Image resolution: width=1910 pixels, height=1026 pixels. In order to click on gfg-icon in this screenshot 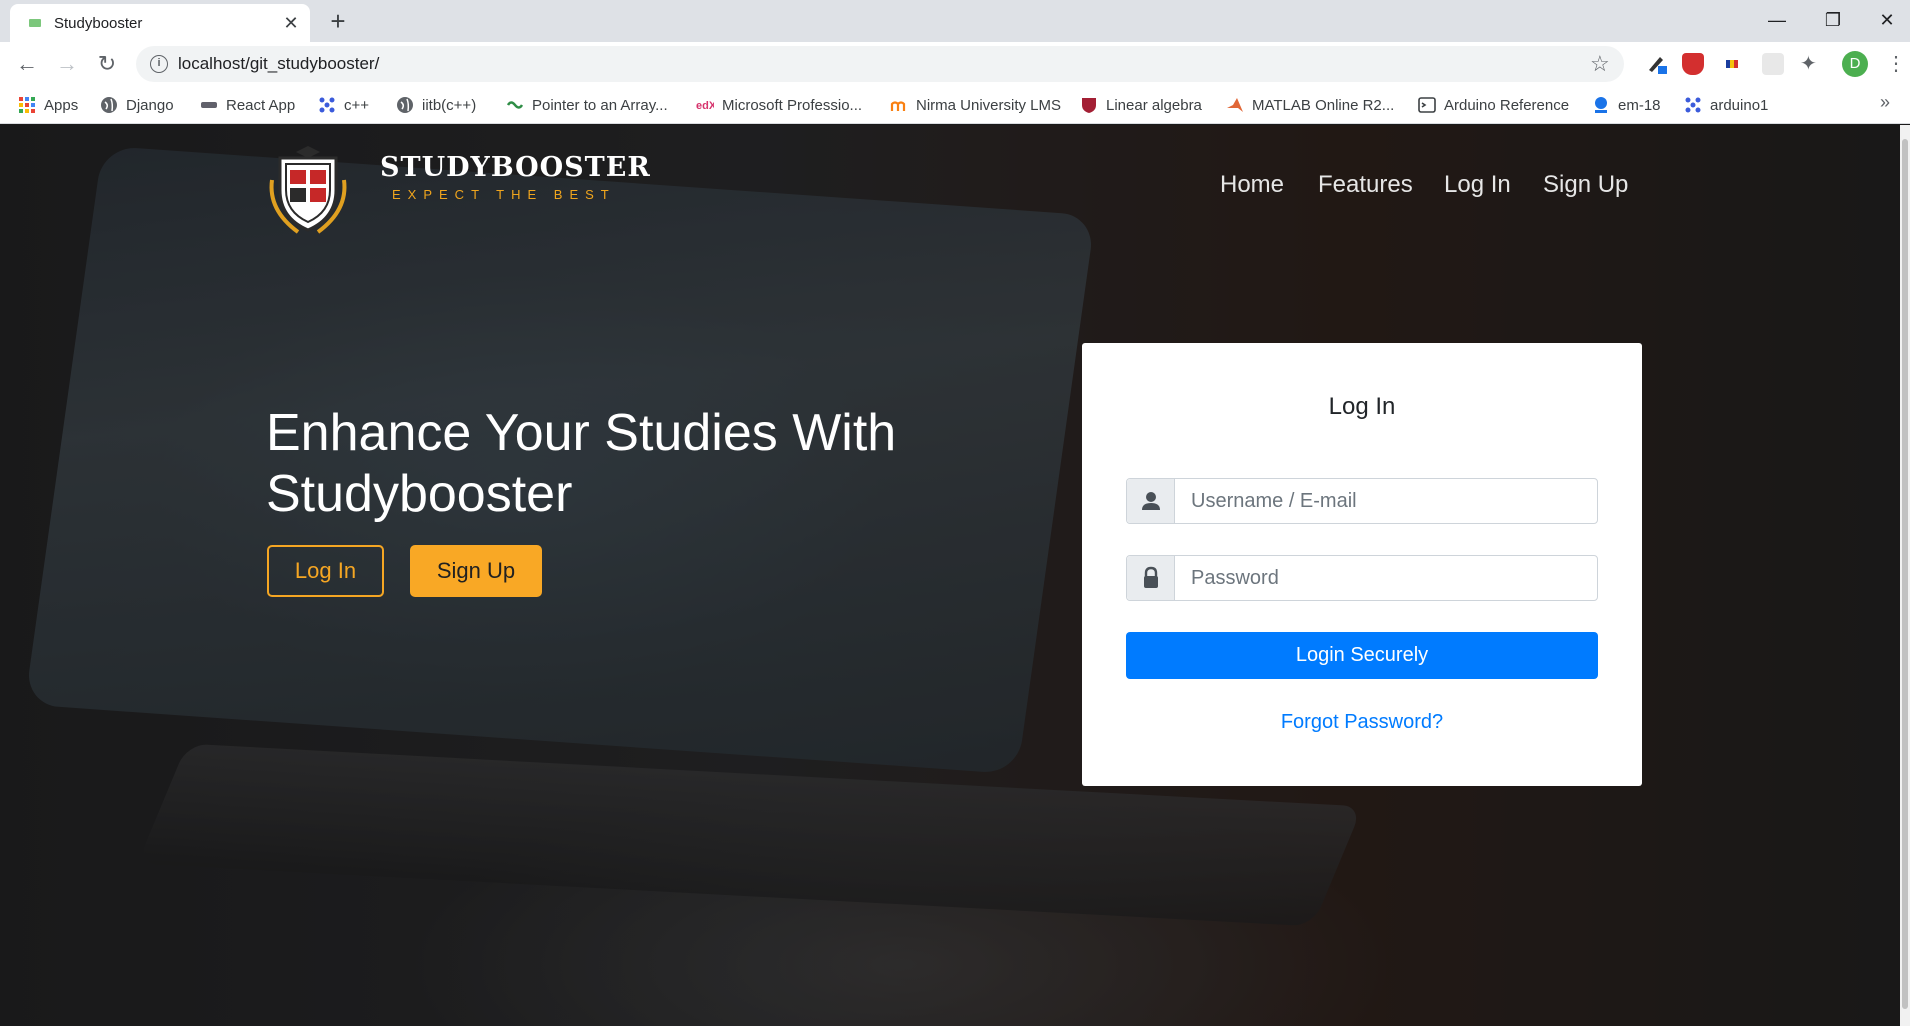, I will do `click(515, 105)`.